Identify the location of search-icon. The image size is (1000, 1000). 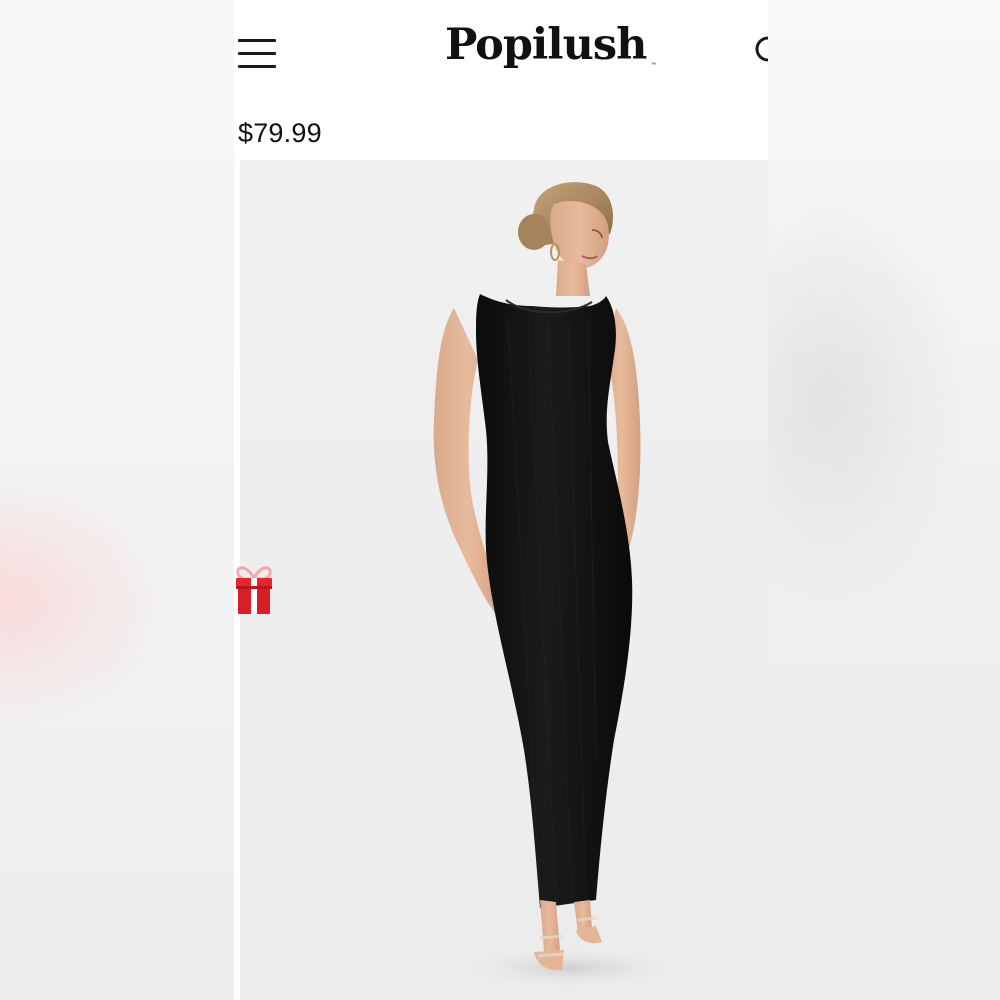
(760, 50).